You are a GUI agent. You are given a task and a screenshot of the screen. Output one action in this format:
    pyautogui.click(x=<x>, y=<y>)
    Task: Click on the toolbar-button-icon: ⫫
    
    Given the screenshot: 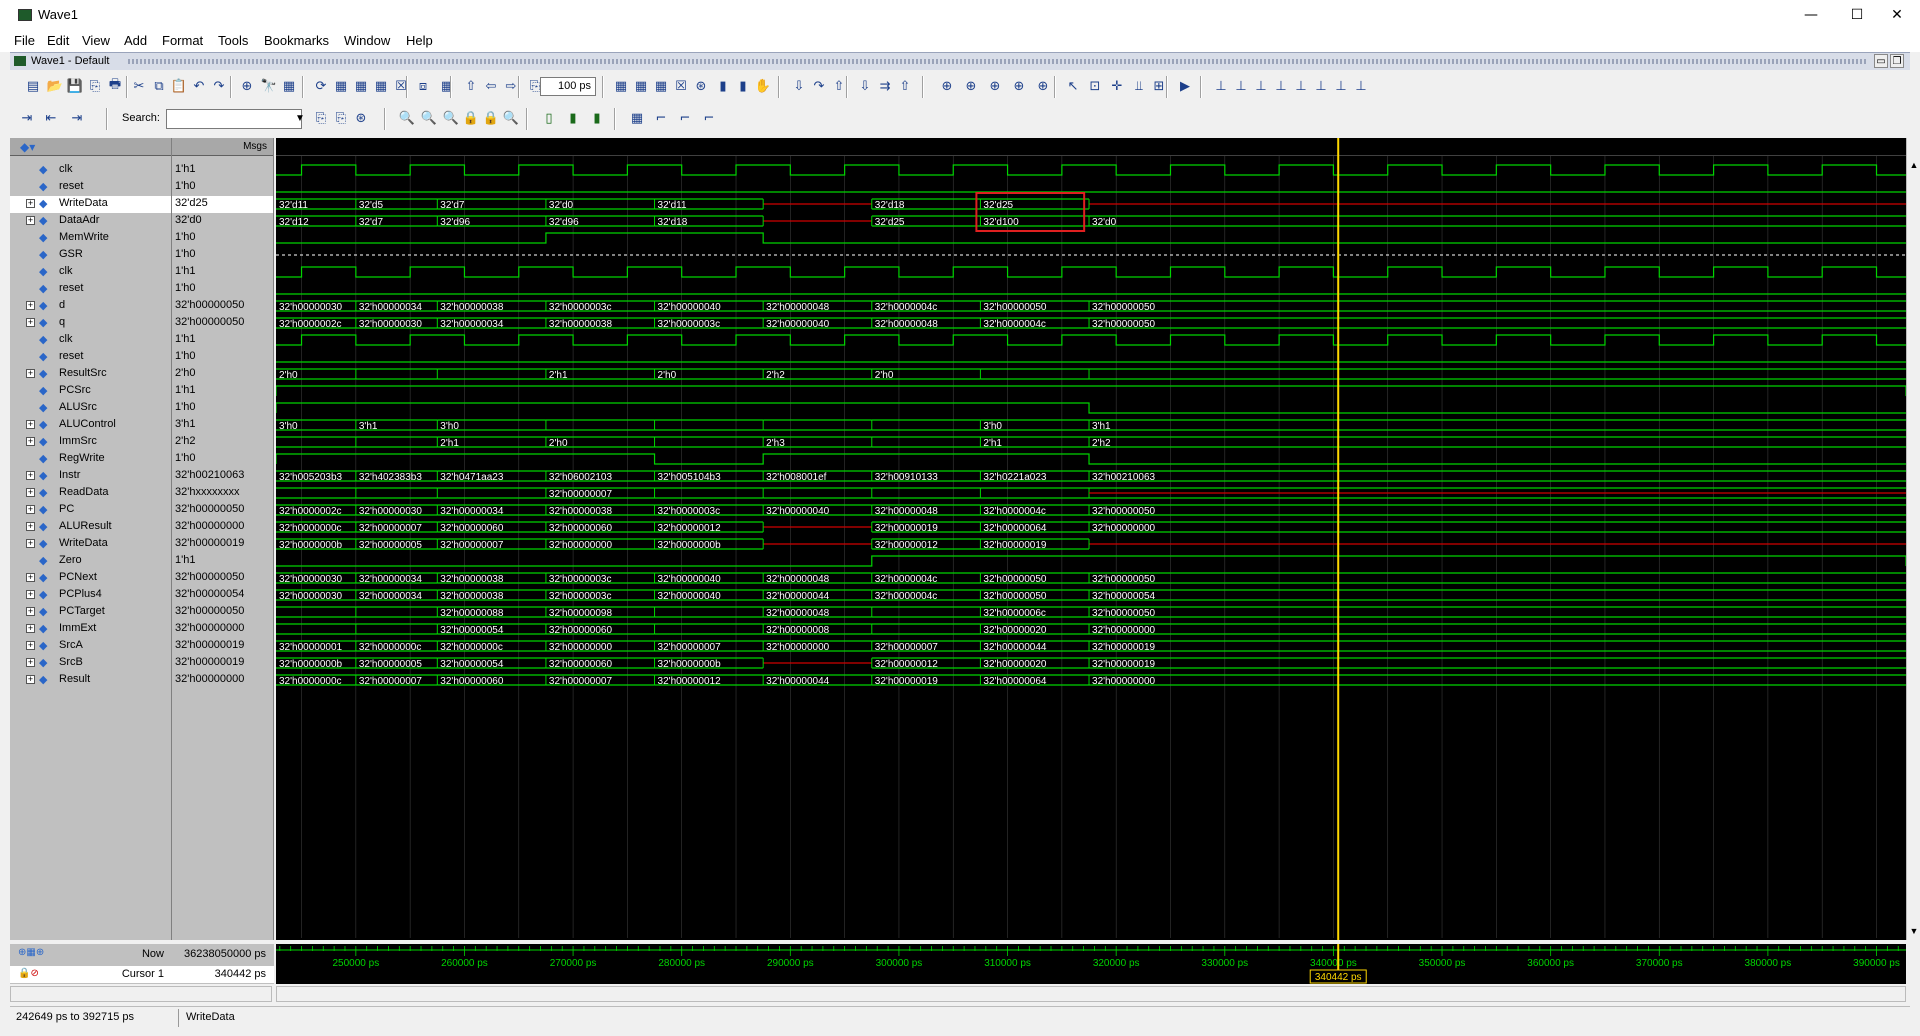 What is the action you would take?
    pyautogui.click(x=1139, y=86)
    